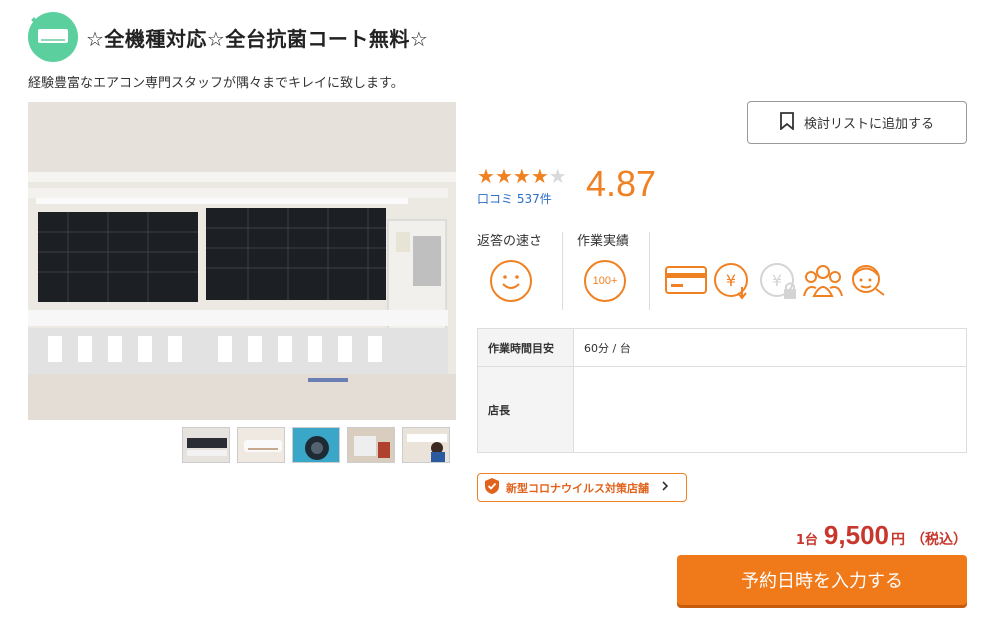  Describe the element at coordinates (511, 281) in the screenshot. I see `smile-icon` at that location.